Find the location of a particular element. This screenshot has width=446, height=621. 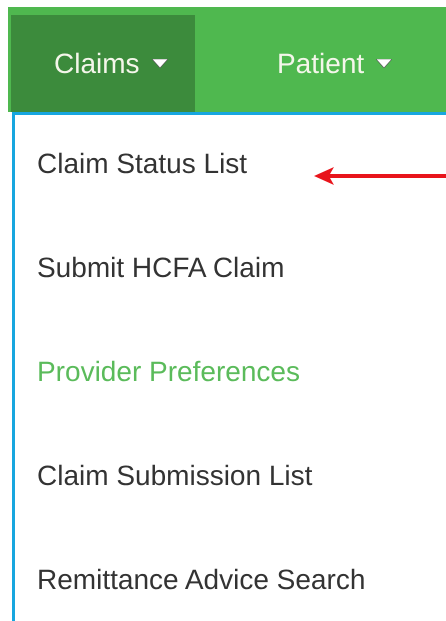

menu-item: Remittance Advice Search is located at coordinates (230, 576).